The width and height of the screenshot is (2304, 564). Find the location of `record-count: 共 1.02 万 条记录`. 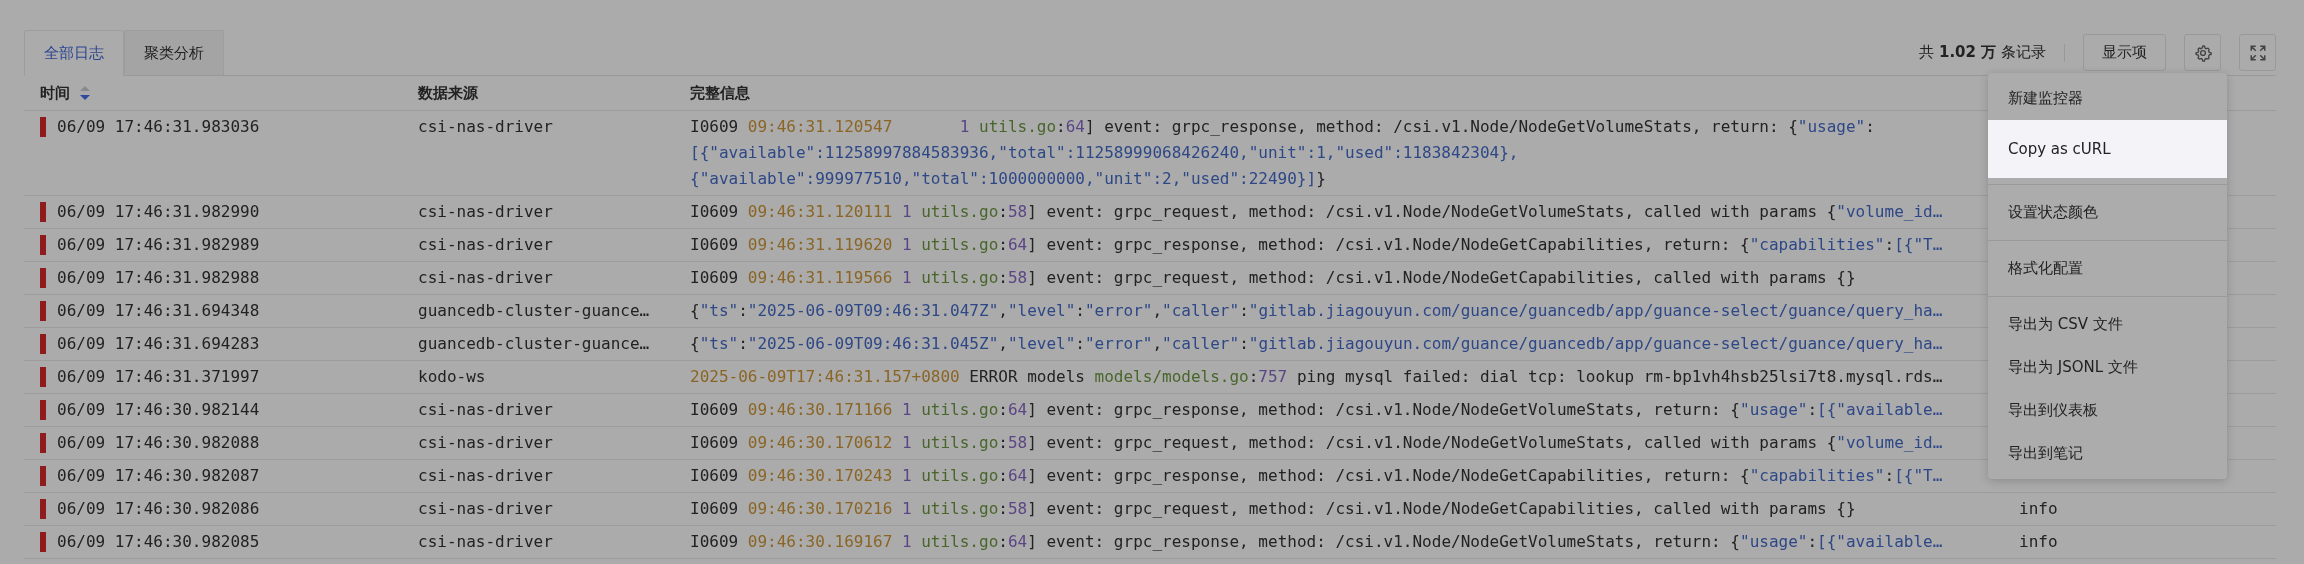

record-count: 共 1.02 万 条记录 is located at coordinates (1982, 52).